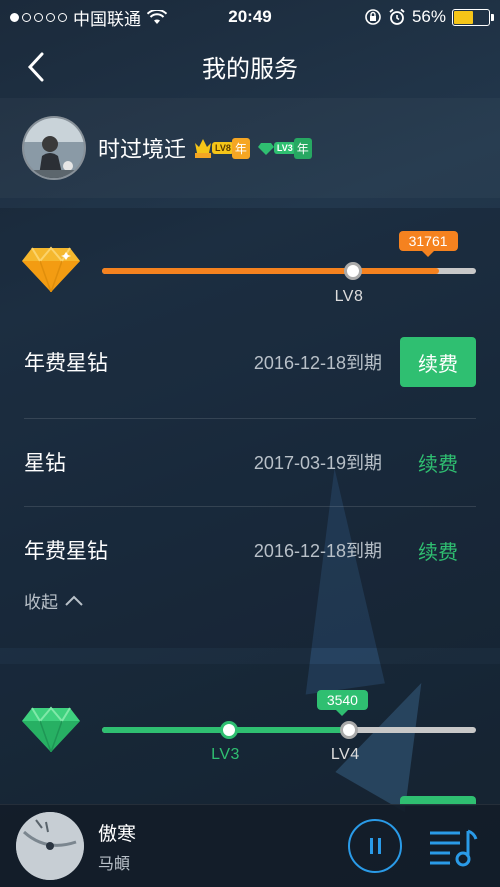 The height and width of the screenshot is (887, 500). Describe the element at coordinates (375, 846) in the screenshot. I see `pause-button` at that location.